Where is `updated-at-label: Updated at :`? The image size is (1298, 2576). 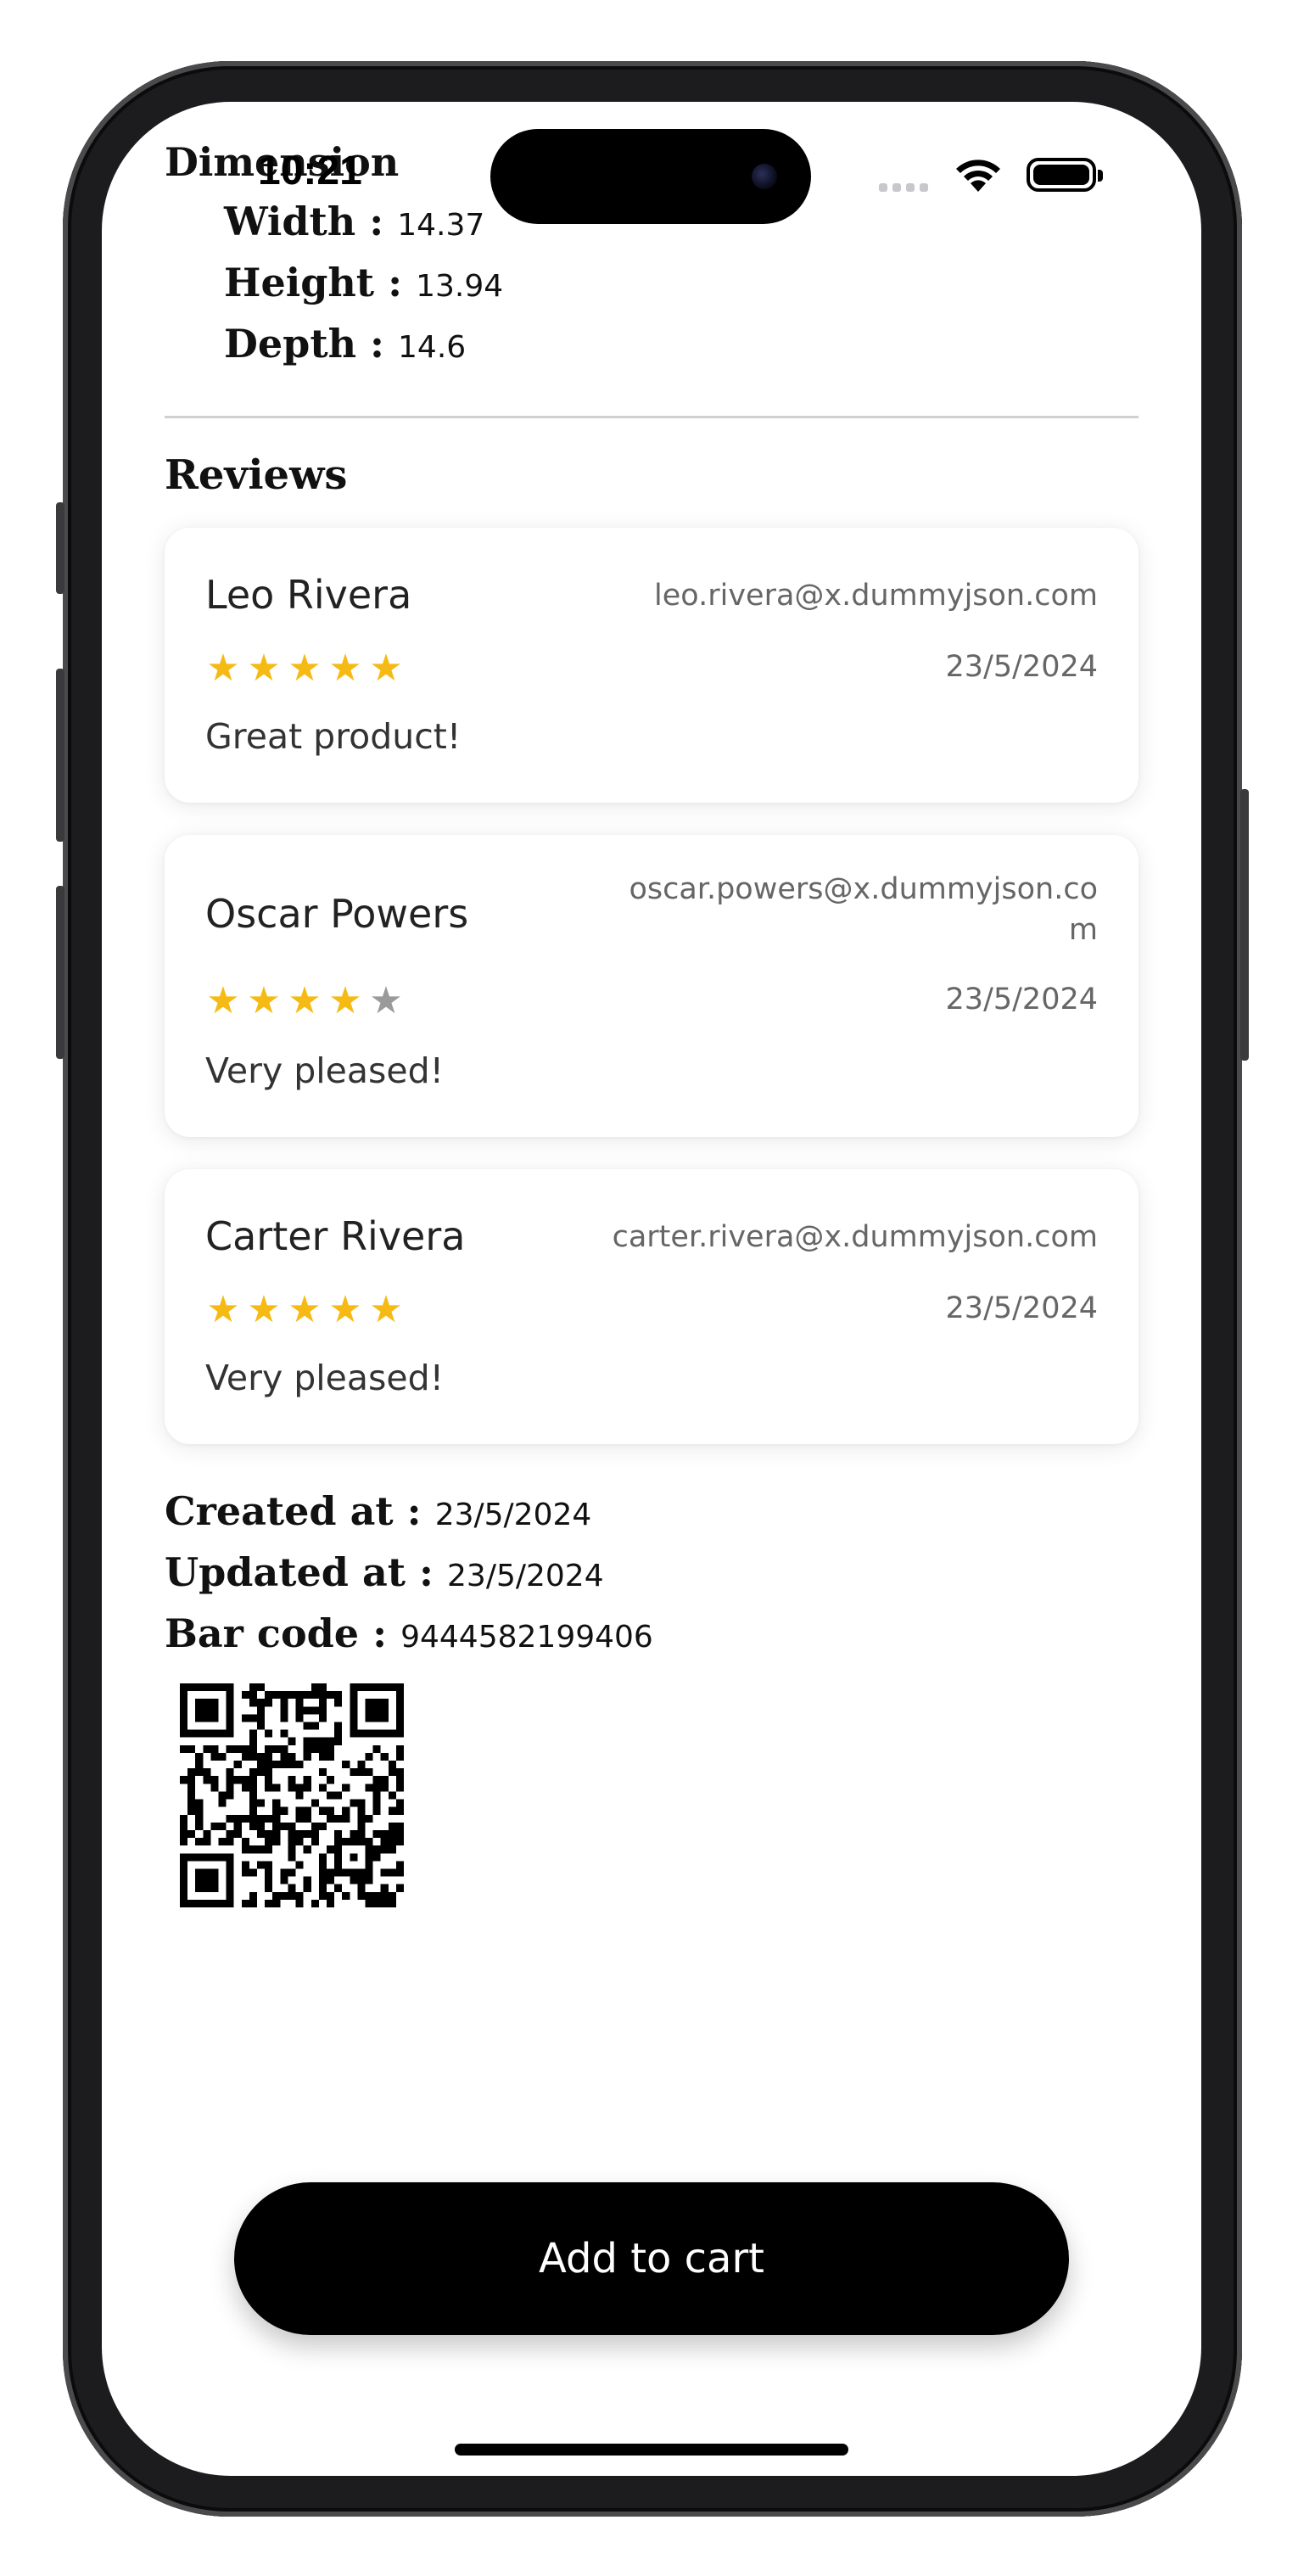
updated-at-label: Updated at : is located at coordinates (299, 1572).